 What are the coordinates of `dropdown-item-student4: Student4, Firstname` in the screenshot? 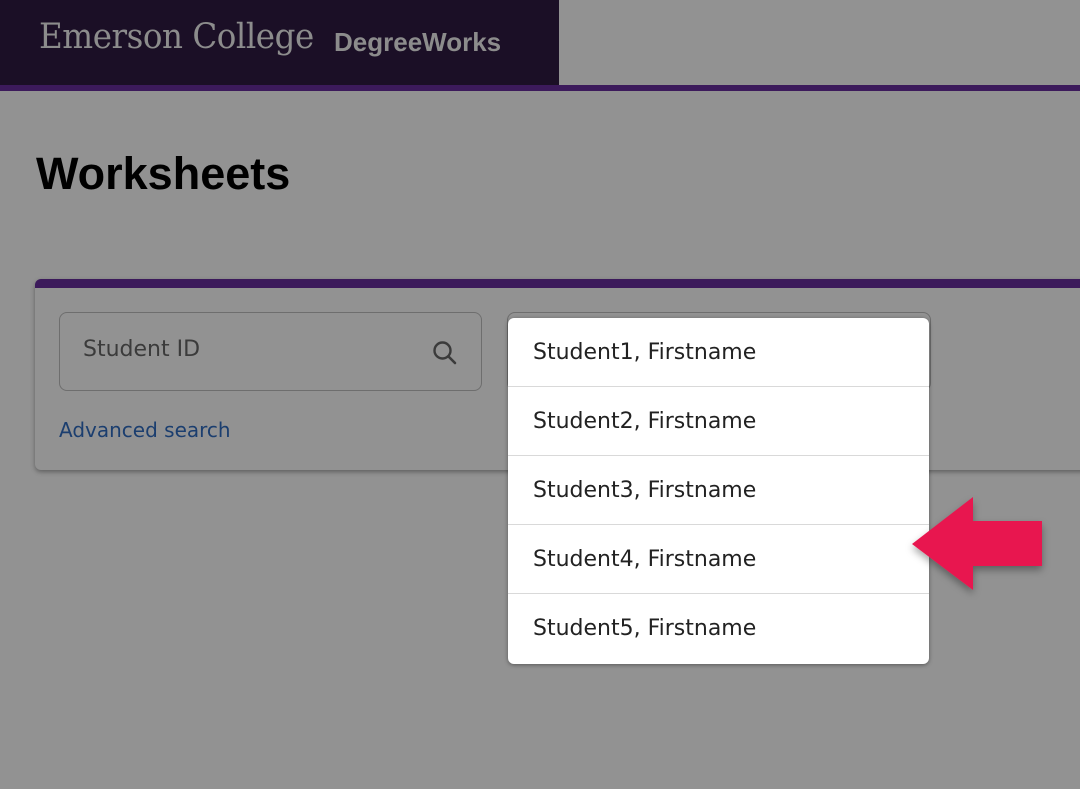 It's located at (718, 559).